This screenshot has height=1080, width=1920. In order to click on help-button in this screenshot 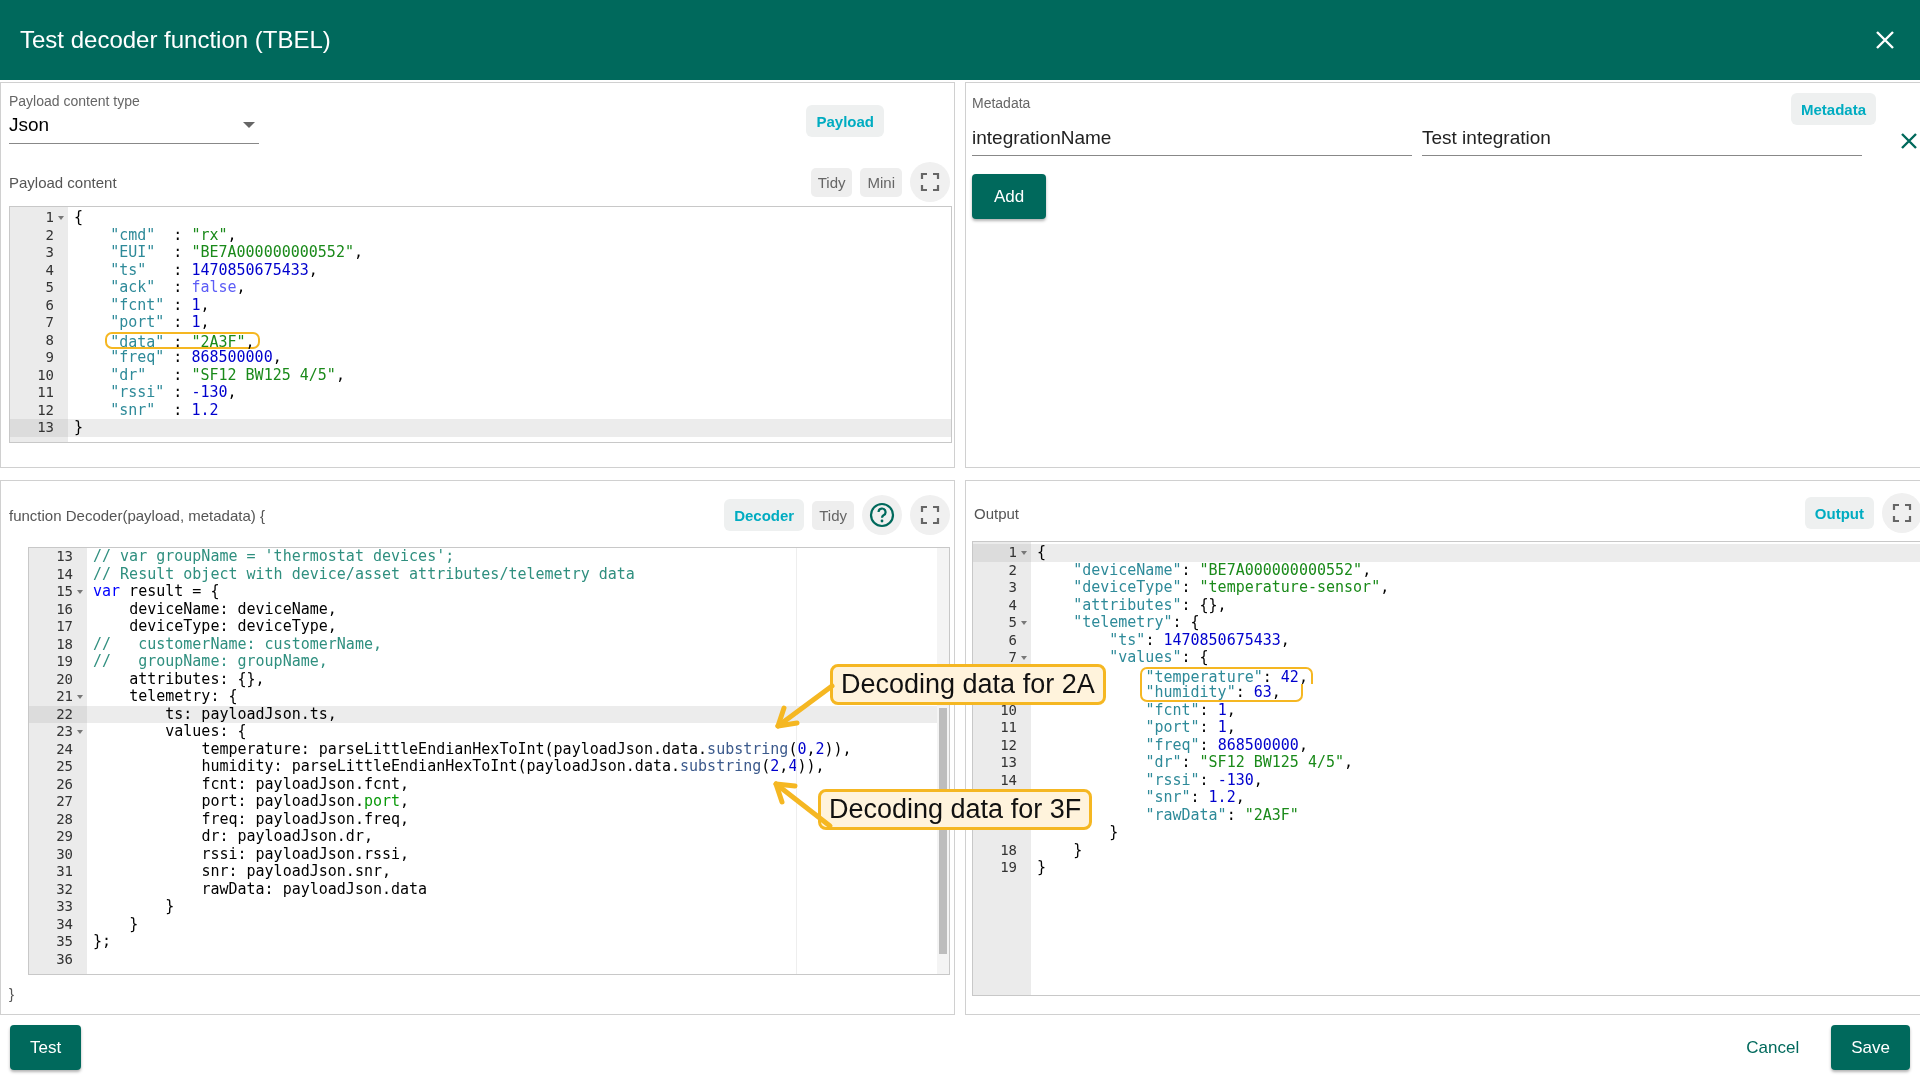, I will do `click(882, 515)`.